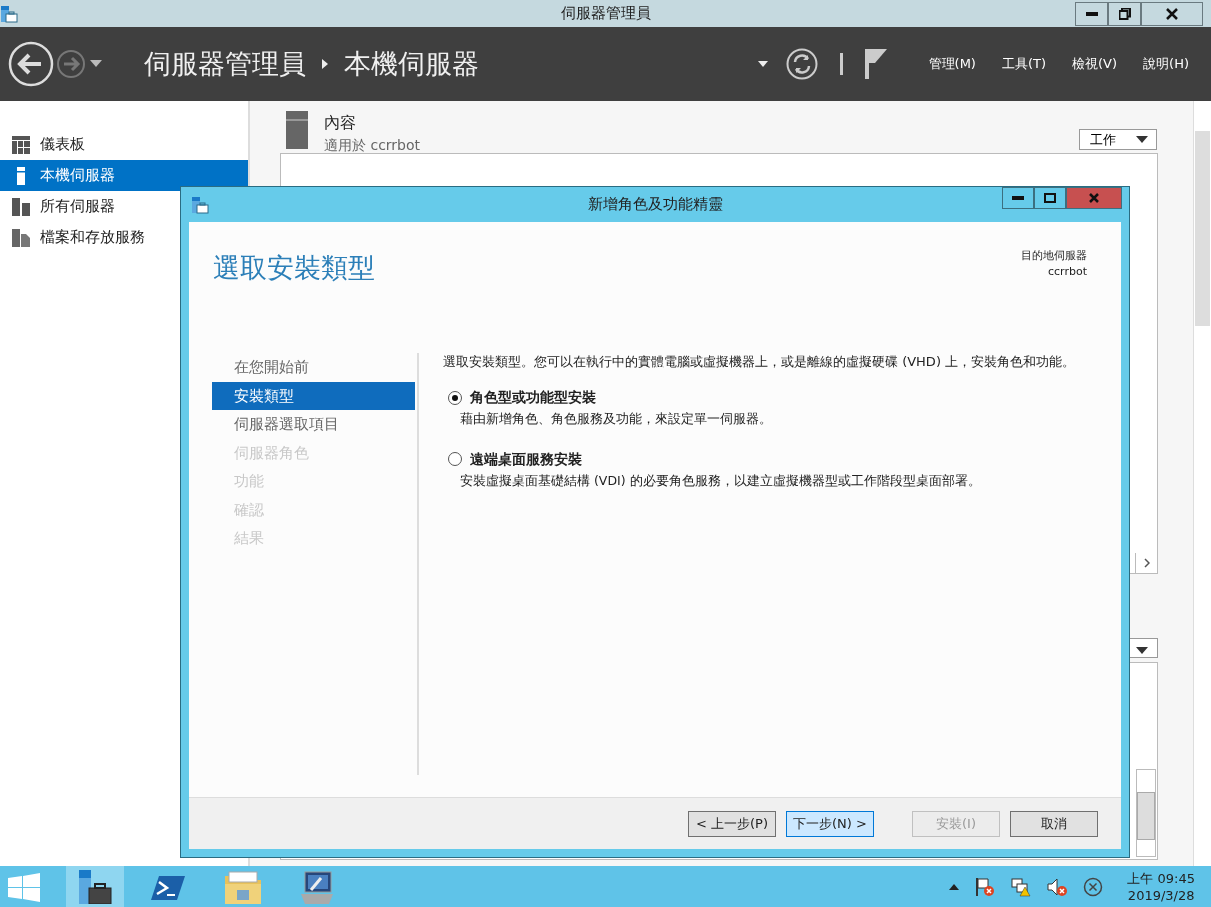 The image size is (1211, 907). What do you see at coordinates (1054, 823) in the screenshot?
I see `wizard-button: 取消` at bounding box center [1054, 823].